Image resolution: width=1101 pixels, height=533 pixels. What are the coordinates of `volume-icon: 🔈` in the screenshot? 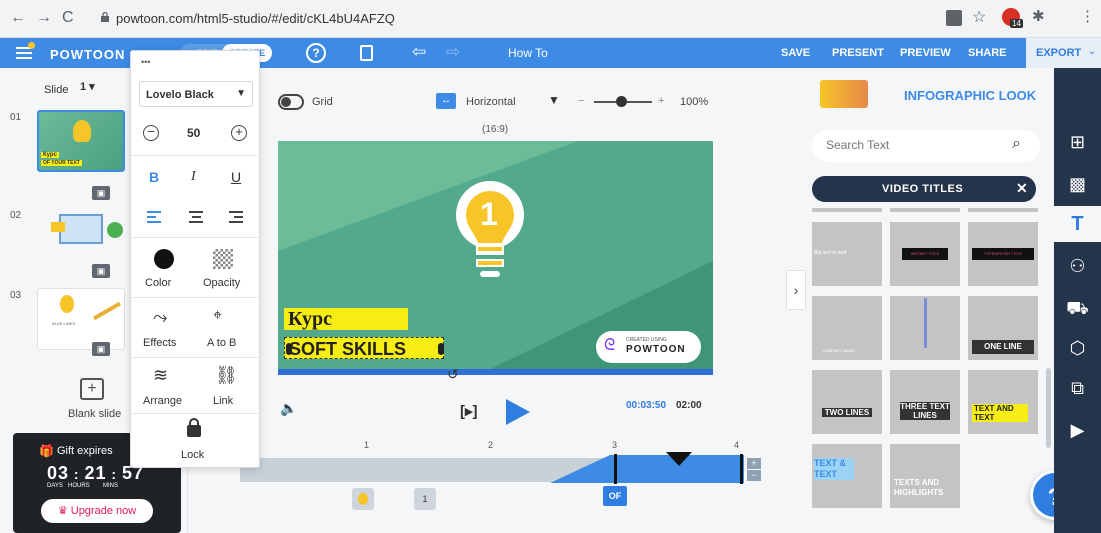 It's located at (288, 408).